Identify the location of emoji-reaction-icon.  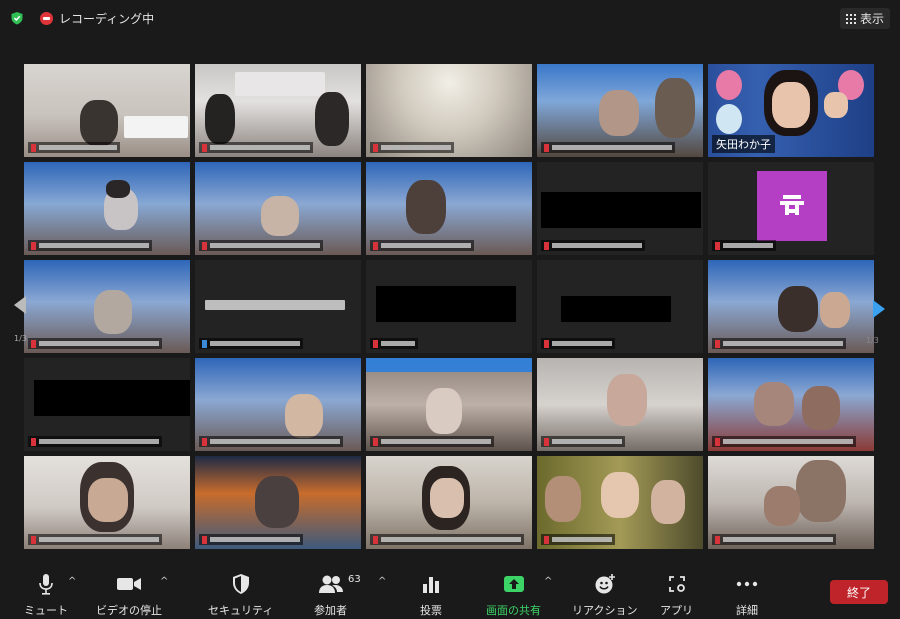
(605, 584).